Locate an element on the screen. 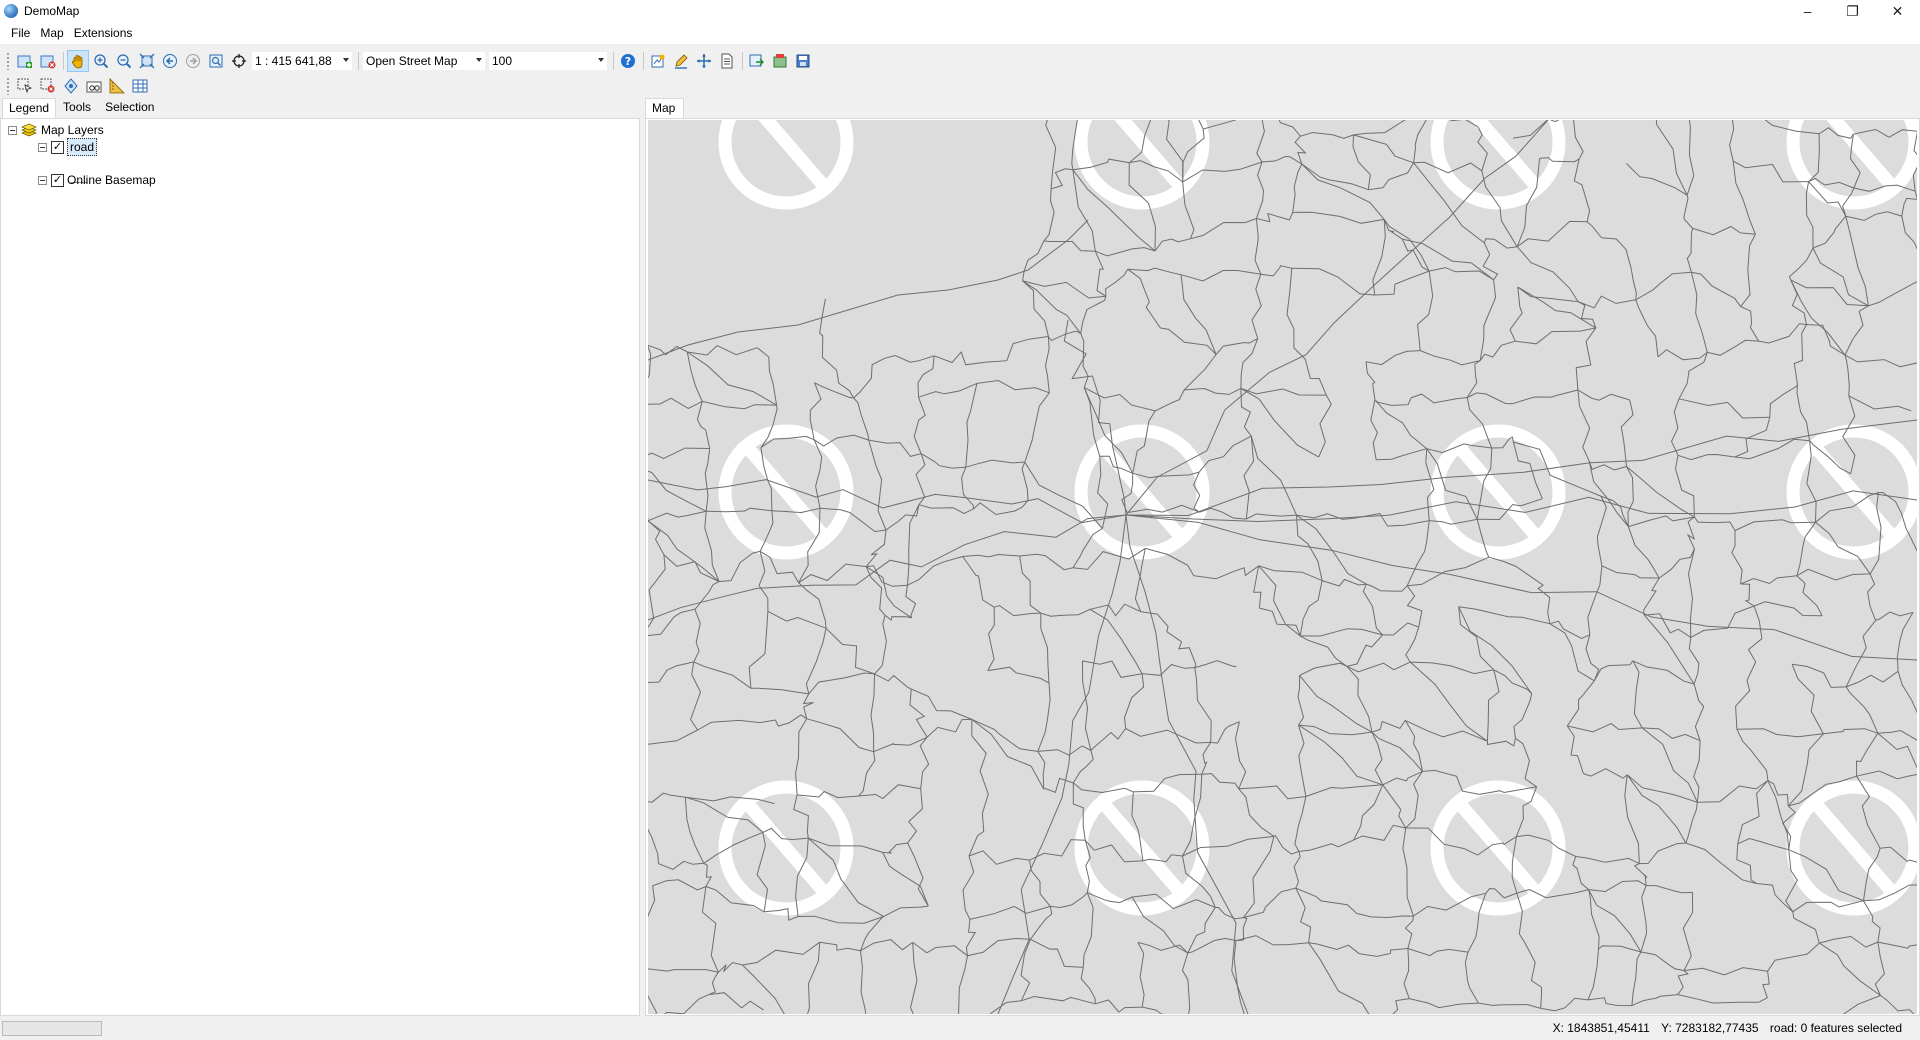 The height and width of the screenshot is (1040, 1920). database-icon is located at coordinates (780, 60).